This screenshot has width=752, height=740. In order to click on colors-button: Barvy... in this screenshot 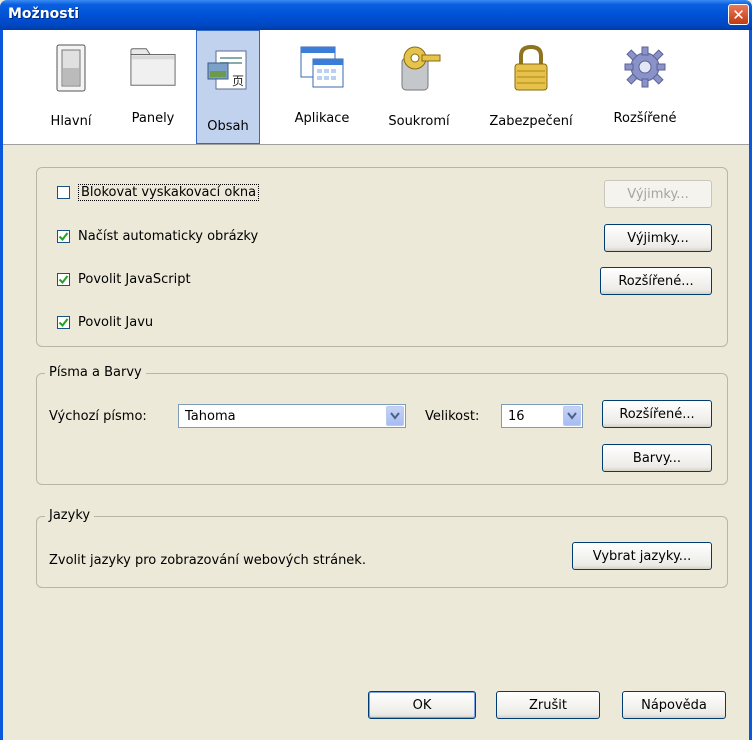, I will do `click(657, 458)`.